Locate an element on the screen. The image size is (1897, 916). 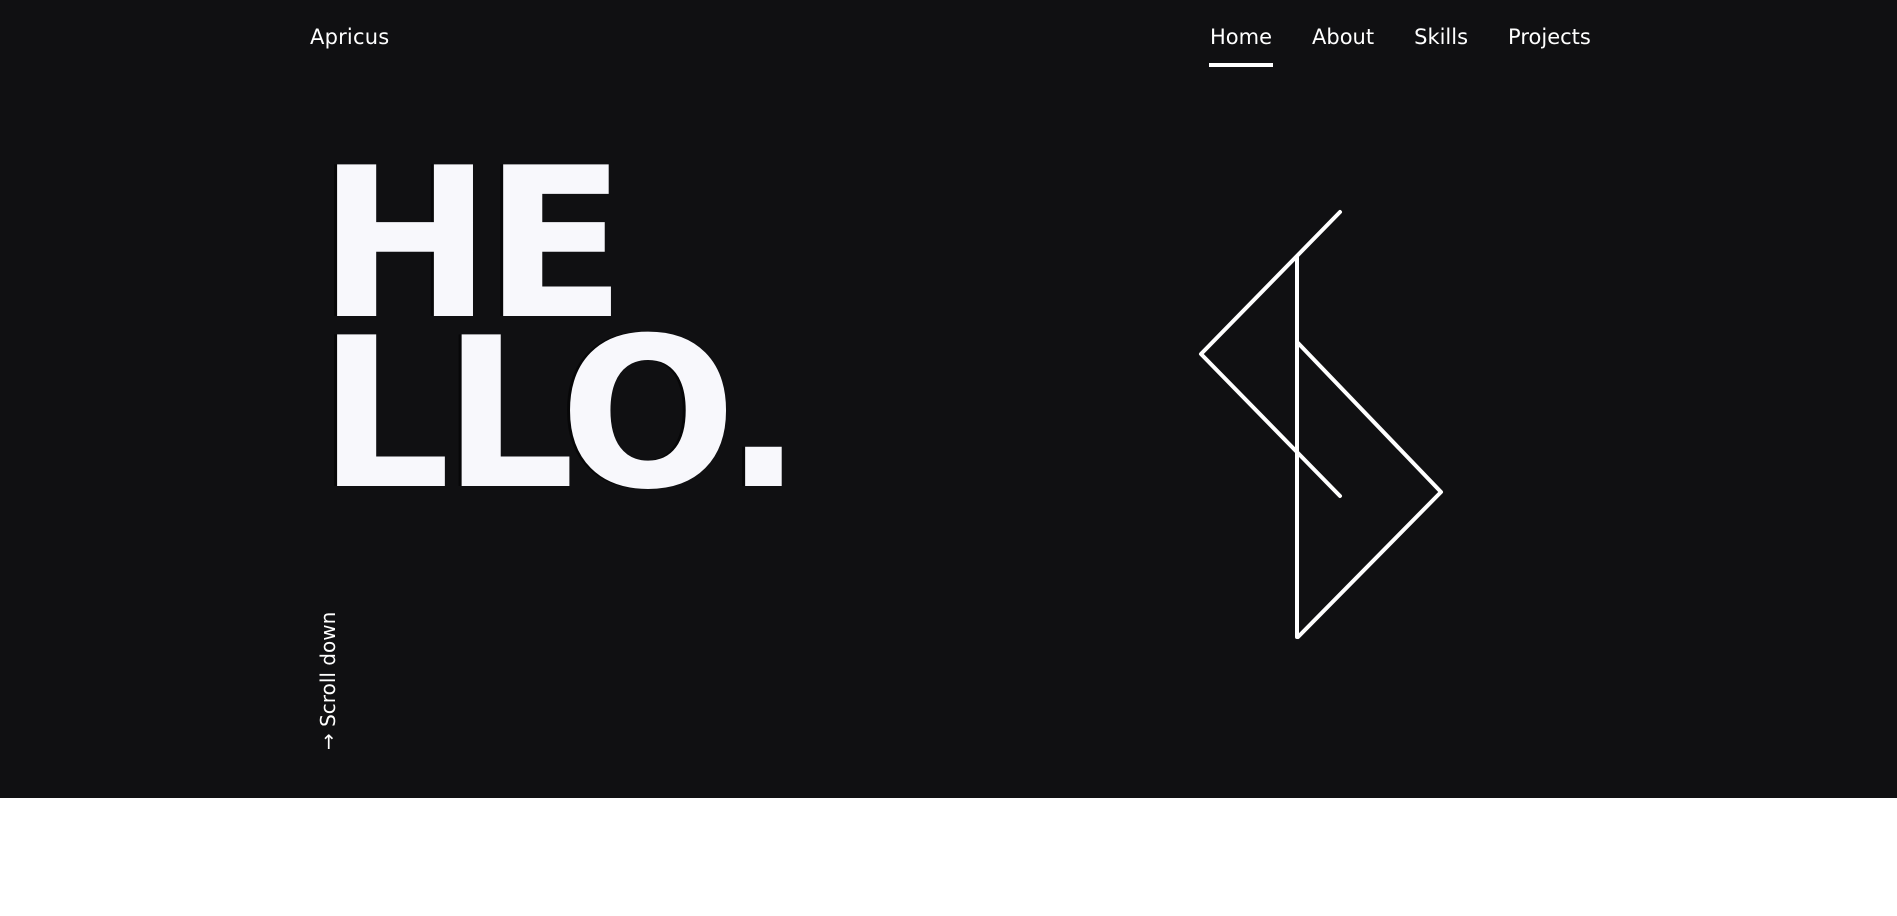
logo-upper-chevron is located at coordinates (1270, 354).